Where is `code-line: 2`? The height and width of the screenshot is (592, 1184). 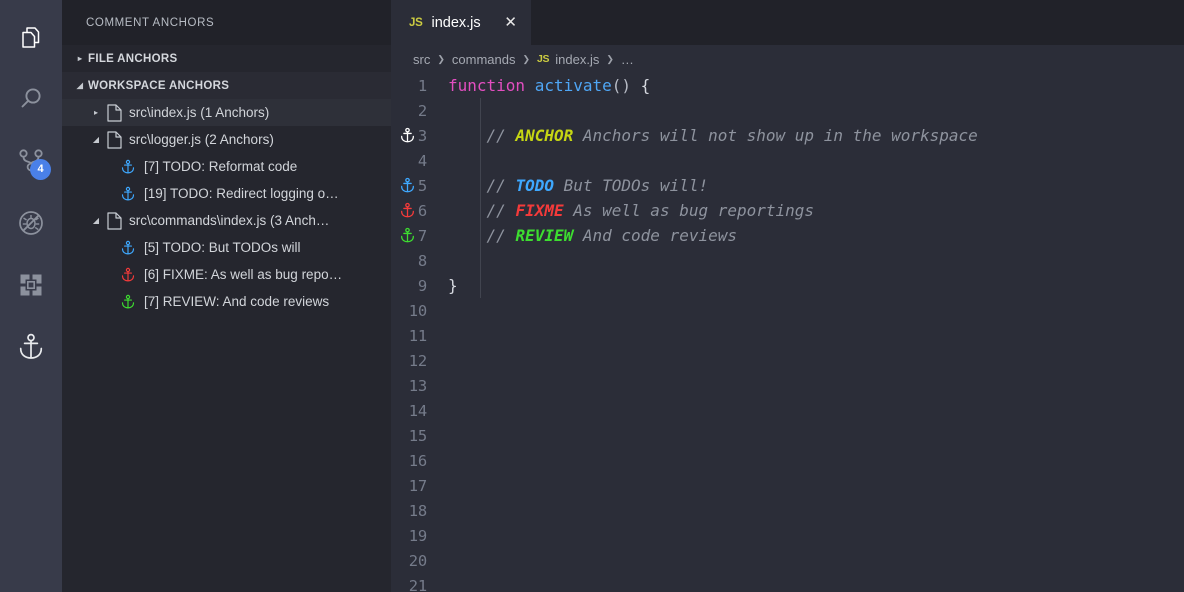 code-line: 2 is located at coordinates (787, 110).